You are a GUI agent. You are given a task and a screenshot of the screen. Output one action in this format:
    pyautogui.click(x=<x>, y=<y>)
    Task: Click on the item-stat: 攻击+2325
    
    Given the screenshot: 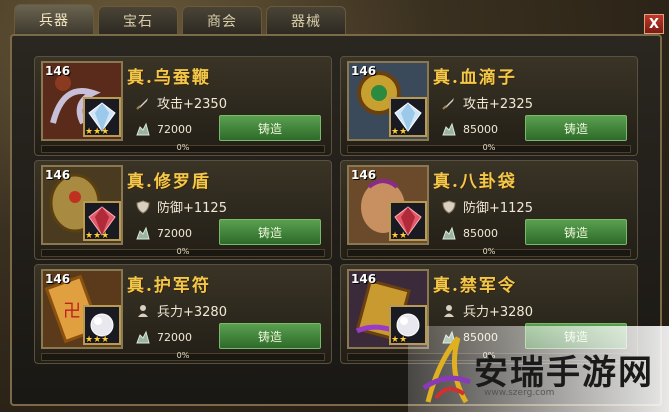 What is the action you would take?
    pyautogui.click(x=487, y=102)
    